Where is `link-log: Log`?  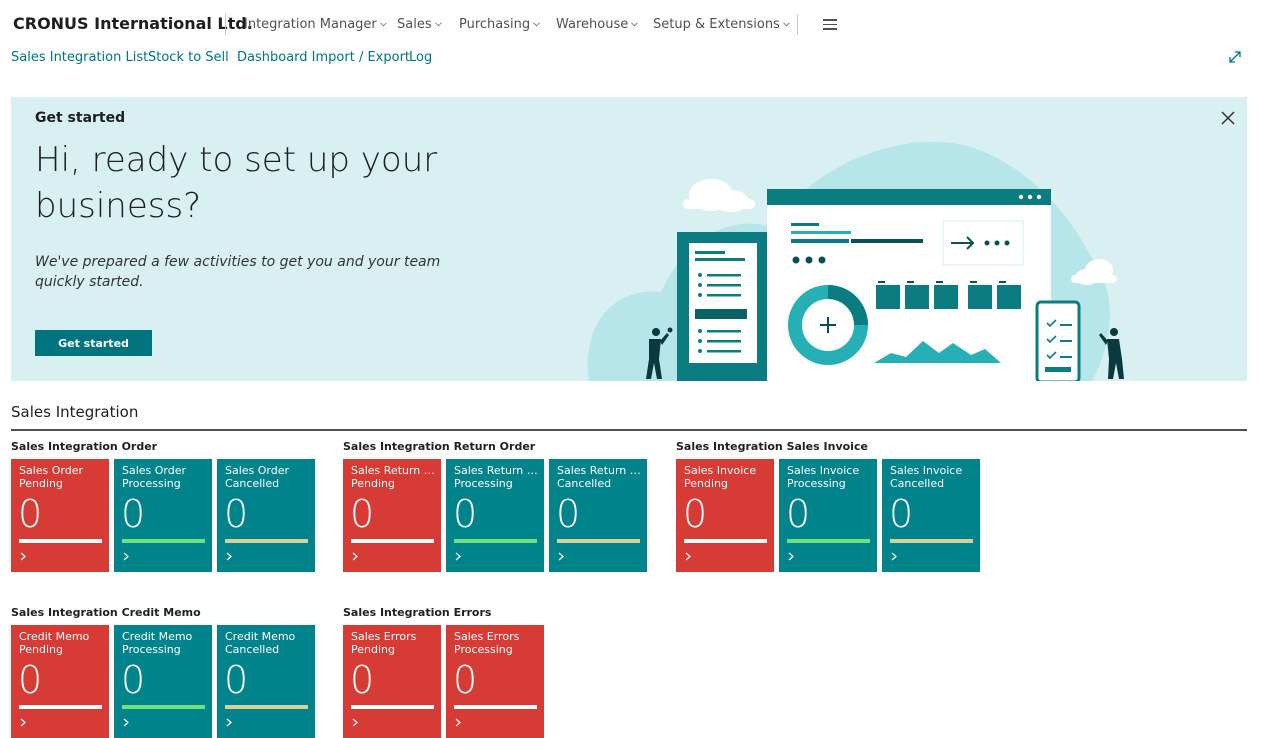
link-log: Log is located at coordinates (420, 57).